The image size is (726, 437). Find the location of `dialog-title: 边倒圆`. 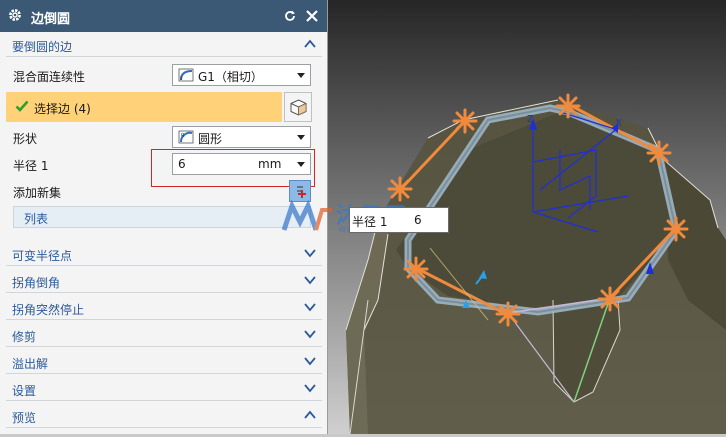

dialog-title: 边倒圆 is located at coordinates (51, 19).